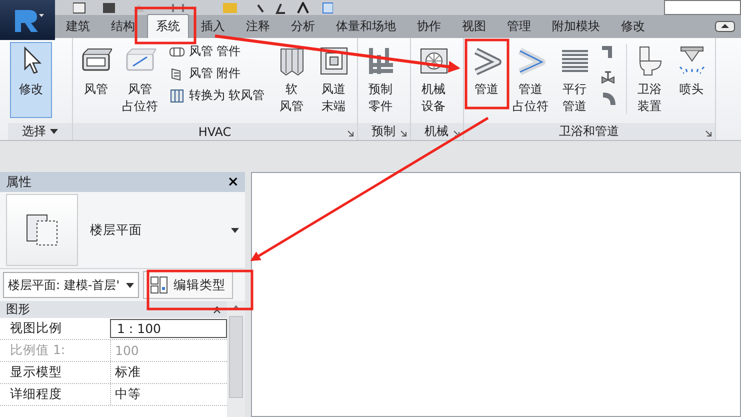  I want to click on ribbon-tab: 体量和场地, so click(366, 26).